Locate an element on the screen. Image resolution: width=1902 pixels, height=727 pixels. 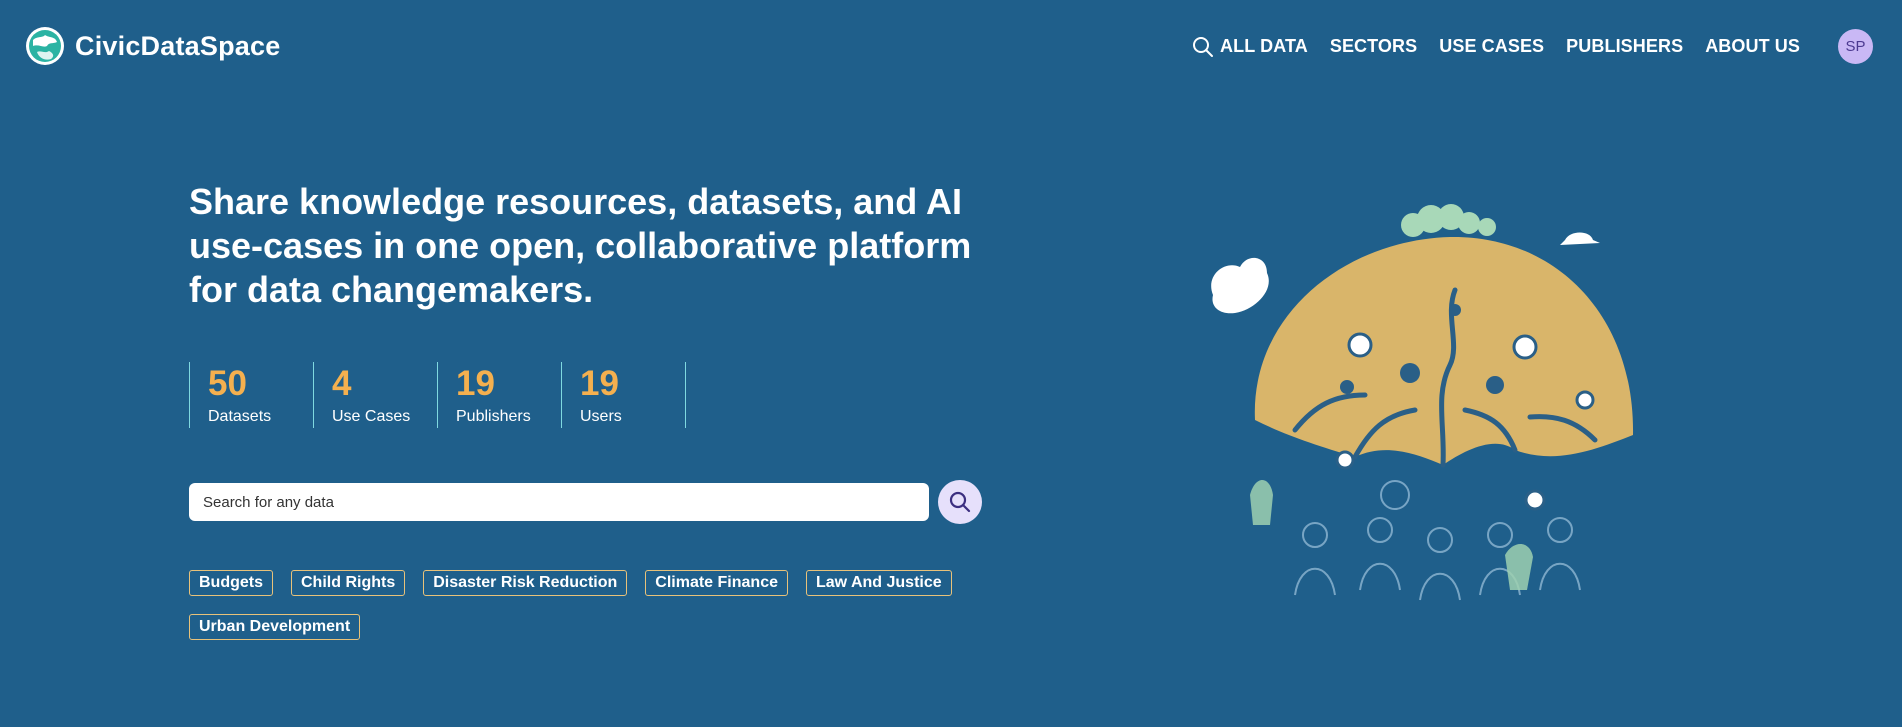
stat-publishers: 19 Publishers is located at coordinates (499, 395).